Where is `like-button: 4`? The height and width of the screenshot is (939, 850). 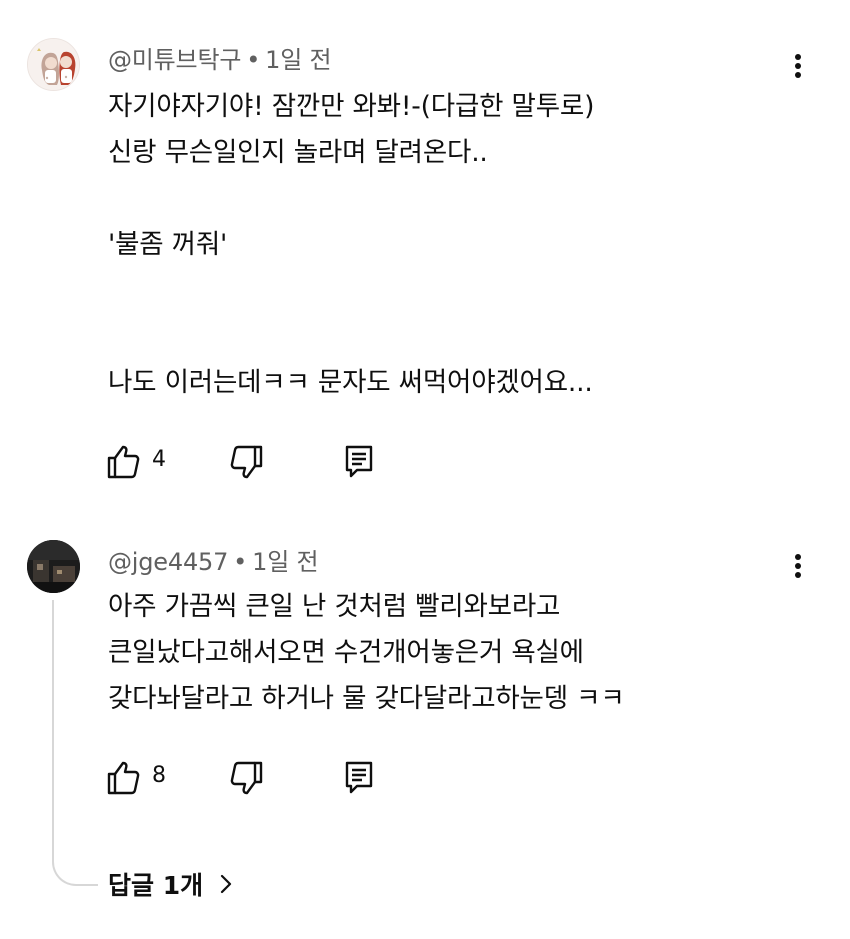
like-button: 4 is located at coordinates (136, 462).